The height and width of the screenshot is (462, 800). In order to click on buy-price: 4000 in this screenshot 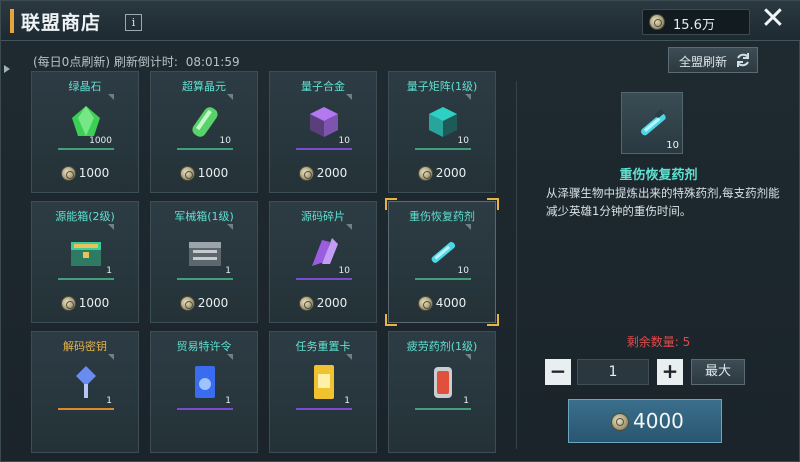, I will do `click(658, 421)`.